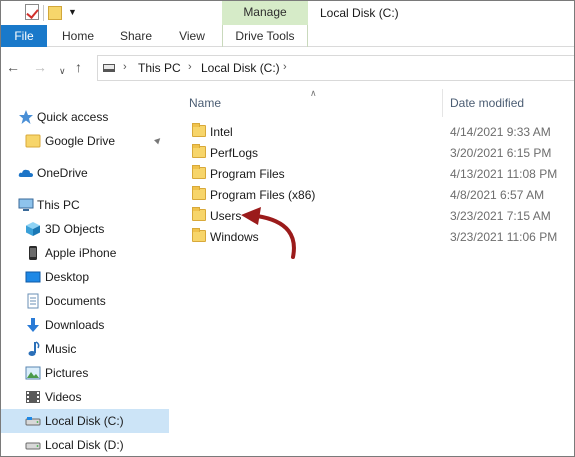  What do you see at coordinates (26, 117) in the screenshot?
I see `star-icon` at bounding box center [26, 117].